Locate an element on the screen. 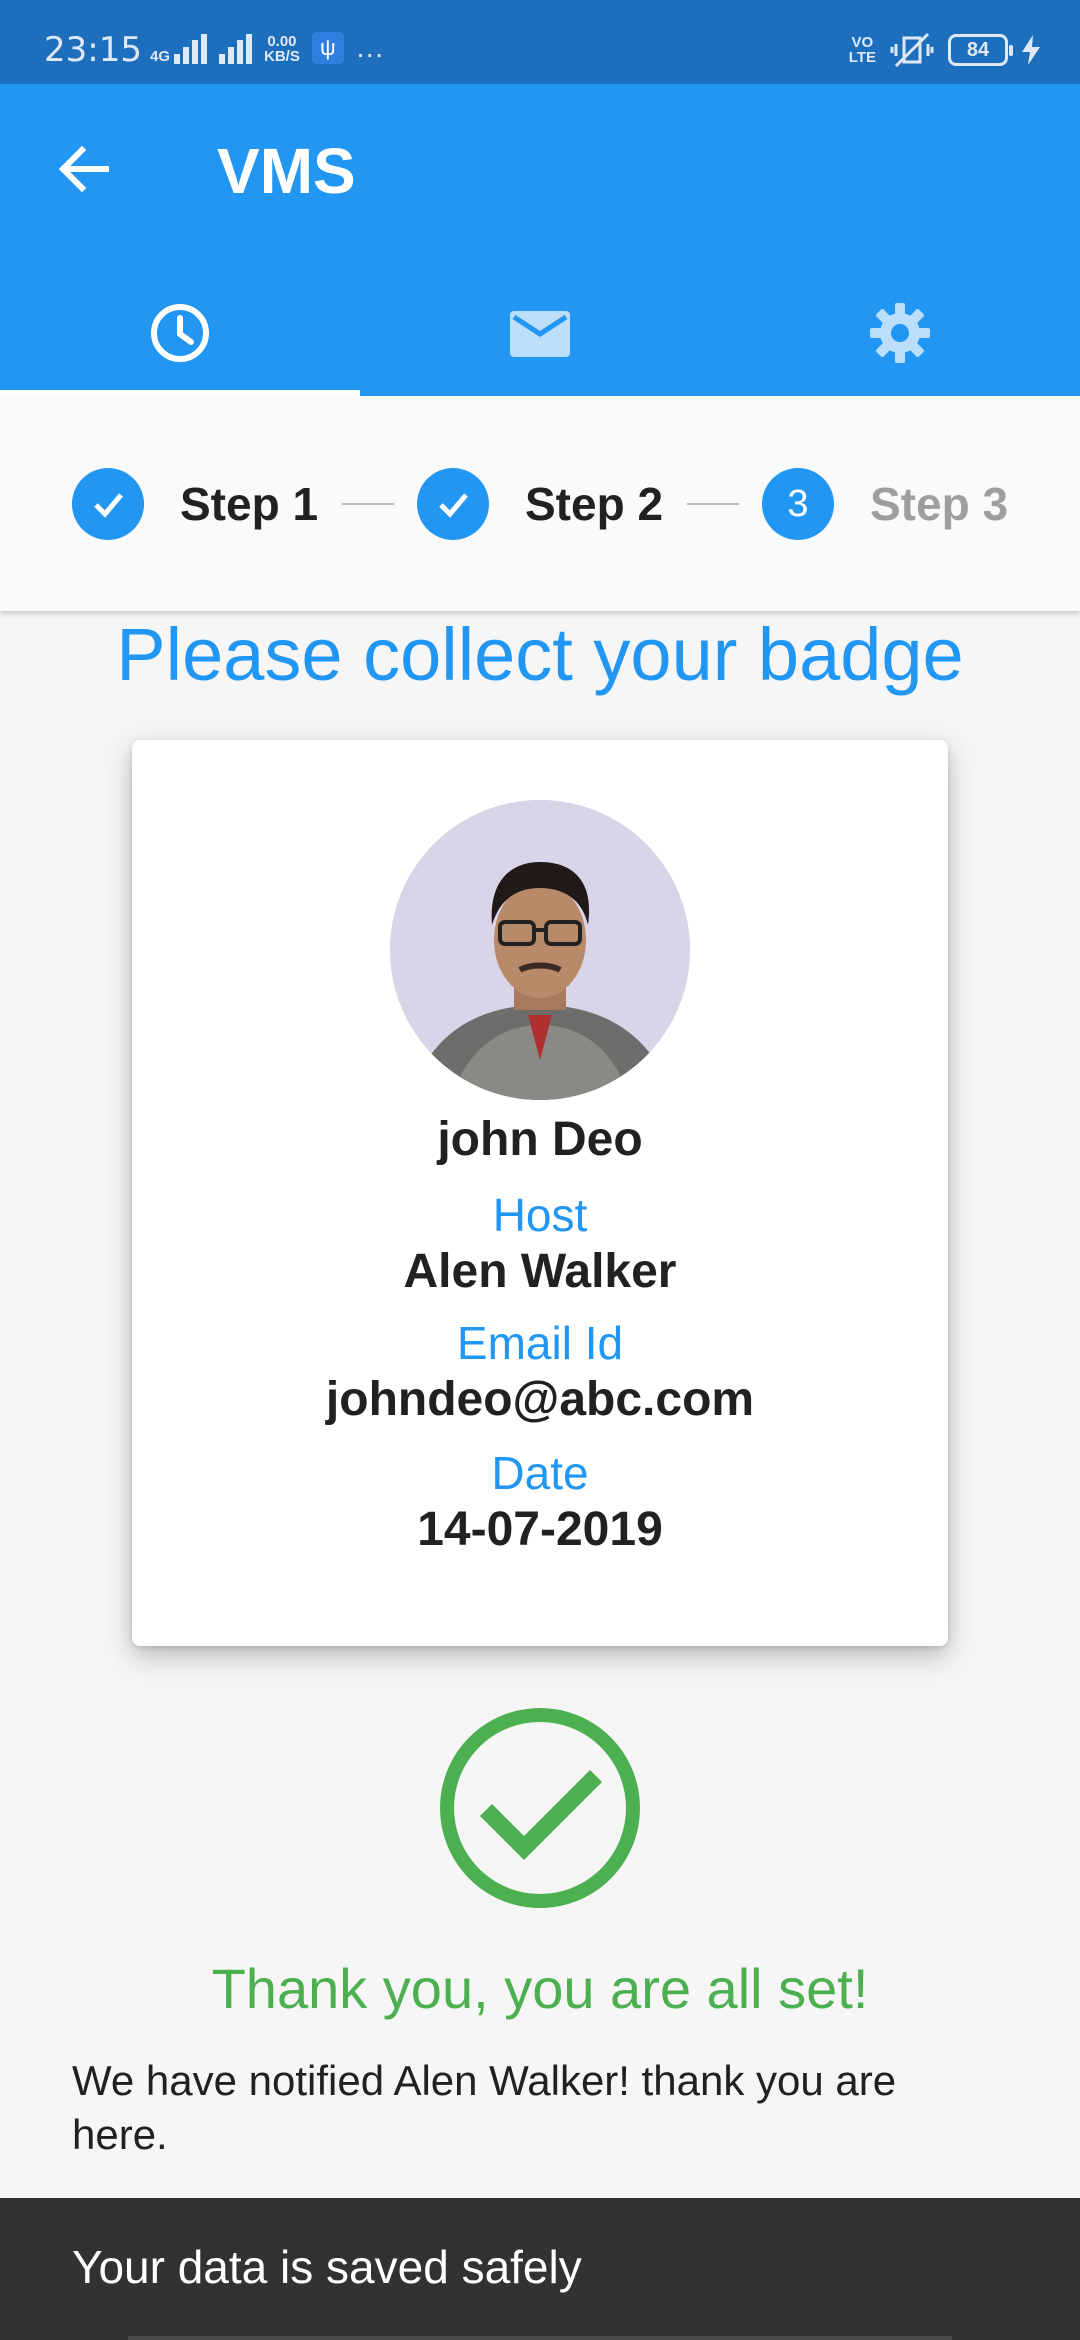 The image size is (1080, 2340). step-2: Step 2 is located at coordinates (540, 504).